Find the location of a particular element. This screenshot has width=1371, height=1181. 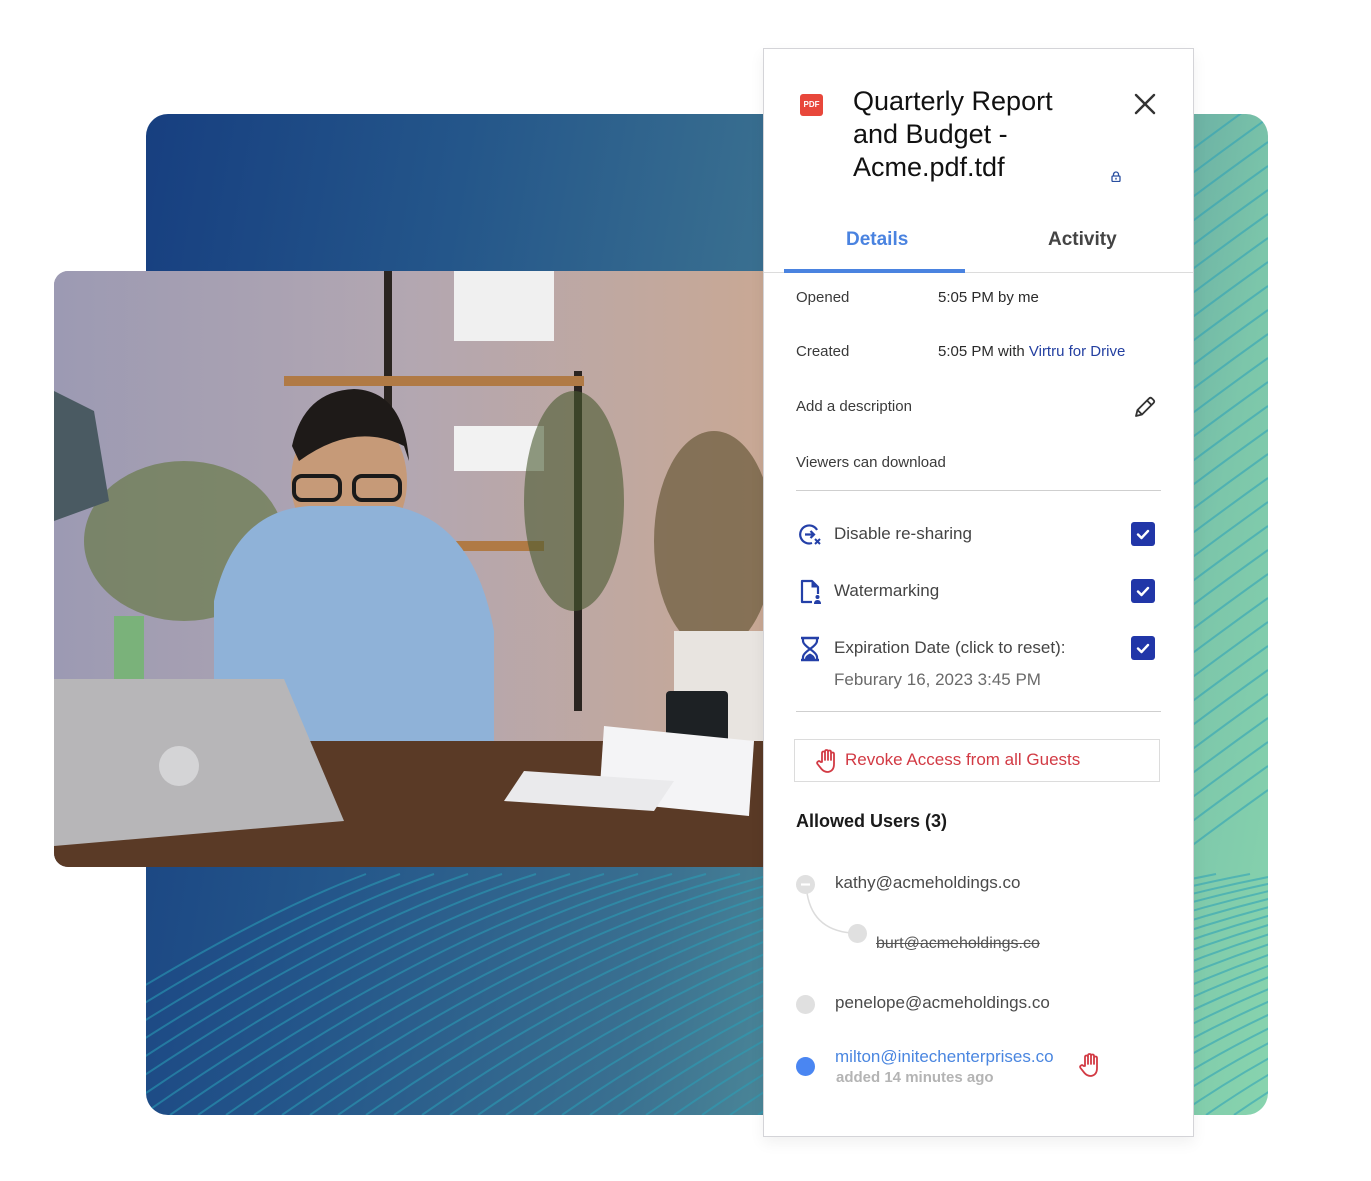

watermark-icon is located at coordinates (810, 591).